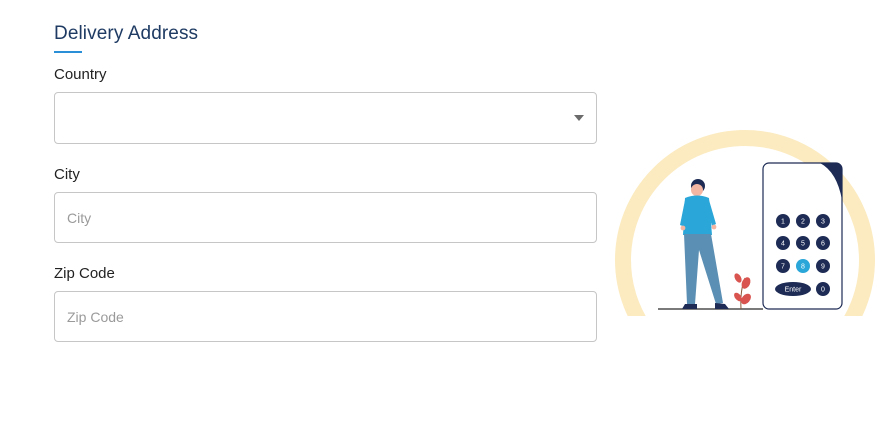 This screenshot has height=438, width=890. What do you see at coordinates (742, 291) in the screenshot?
I see `plant-decoration` at bounding box center [742, 291].